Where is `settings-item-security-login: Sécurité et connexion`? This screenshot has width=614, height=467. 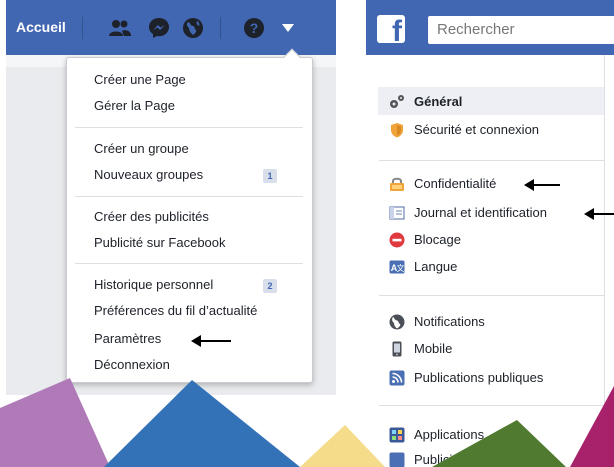 settings-item-security-login: Sécurité et connexion is located at coordinates (476, 129).